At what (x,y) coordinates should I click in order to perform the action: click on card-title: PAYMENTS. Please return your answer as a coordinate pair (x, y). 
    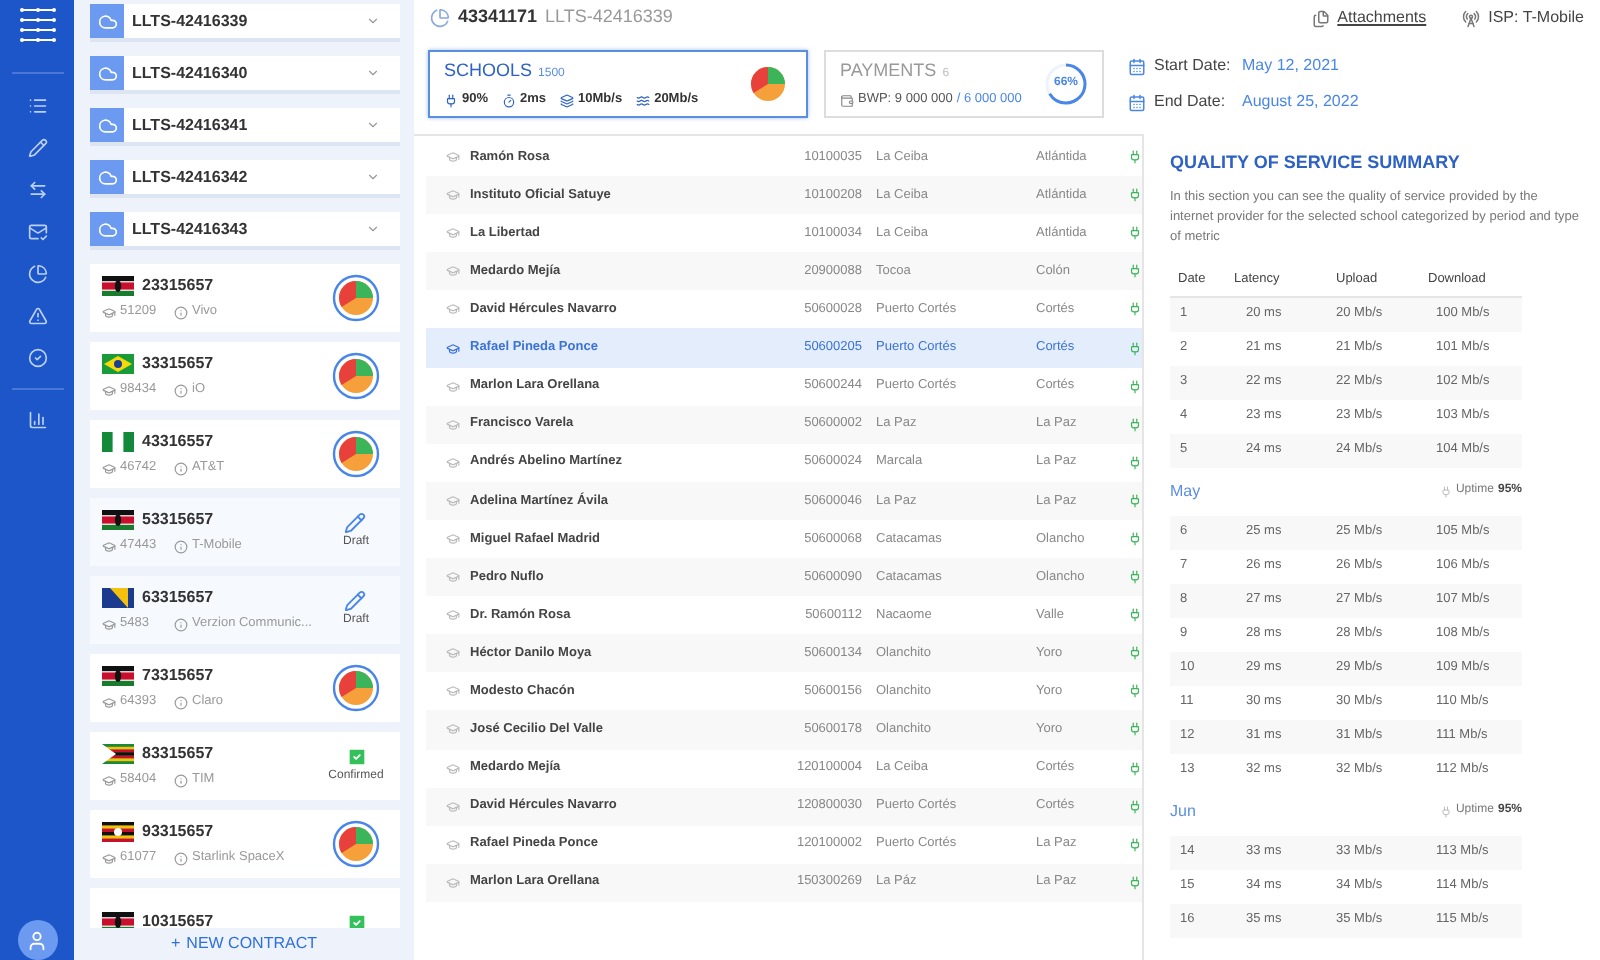
    Looking at the image, I should click on (888, 70).